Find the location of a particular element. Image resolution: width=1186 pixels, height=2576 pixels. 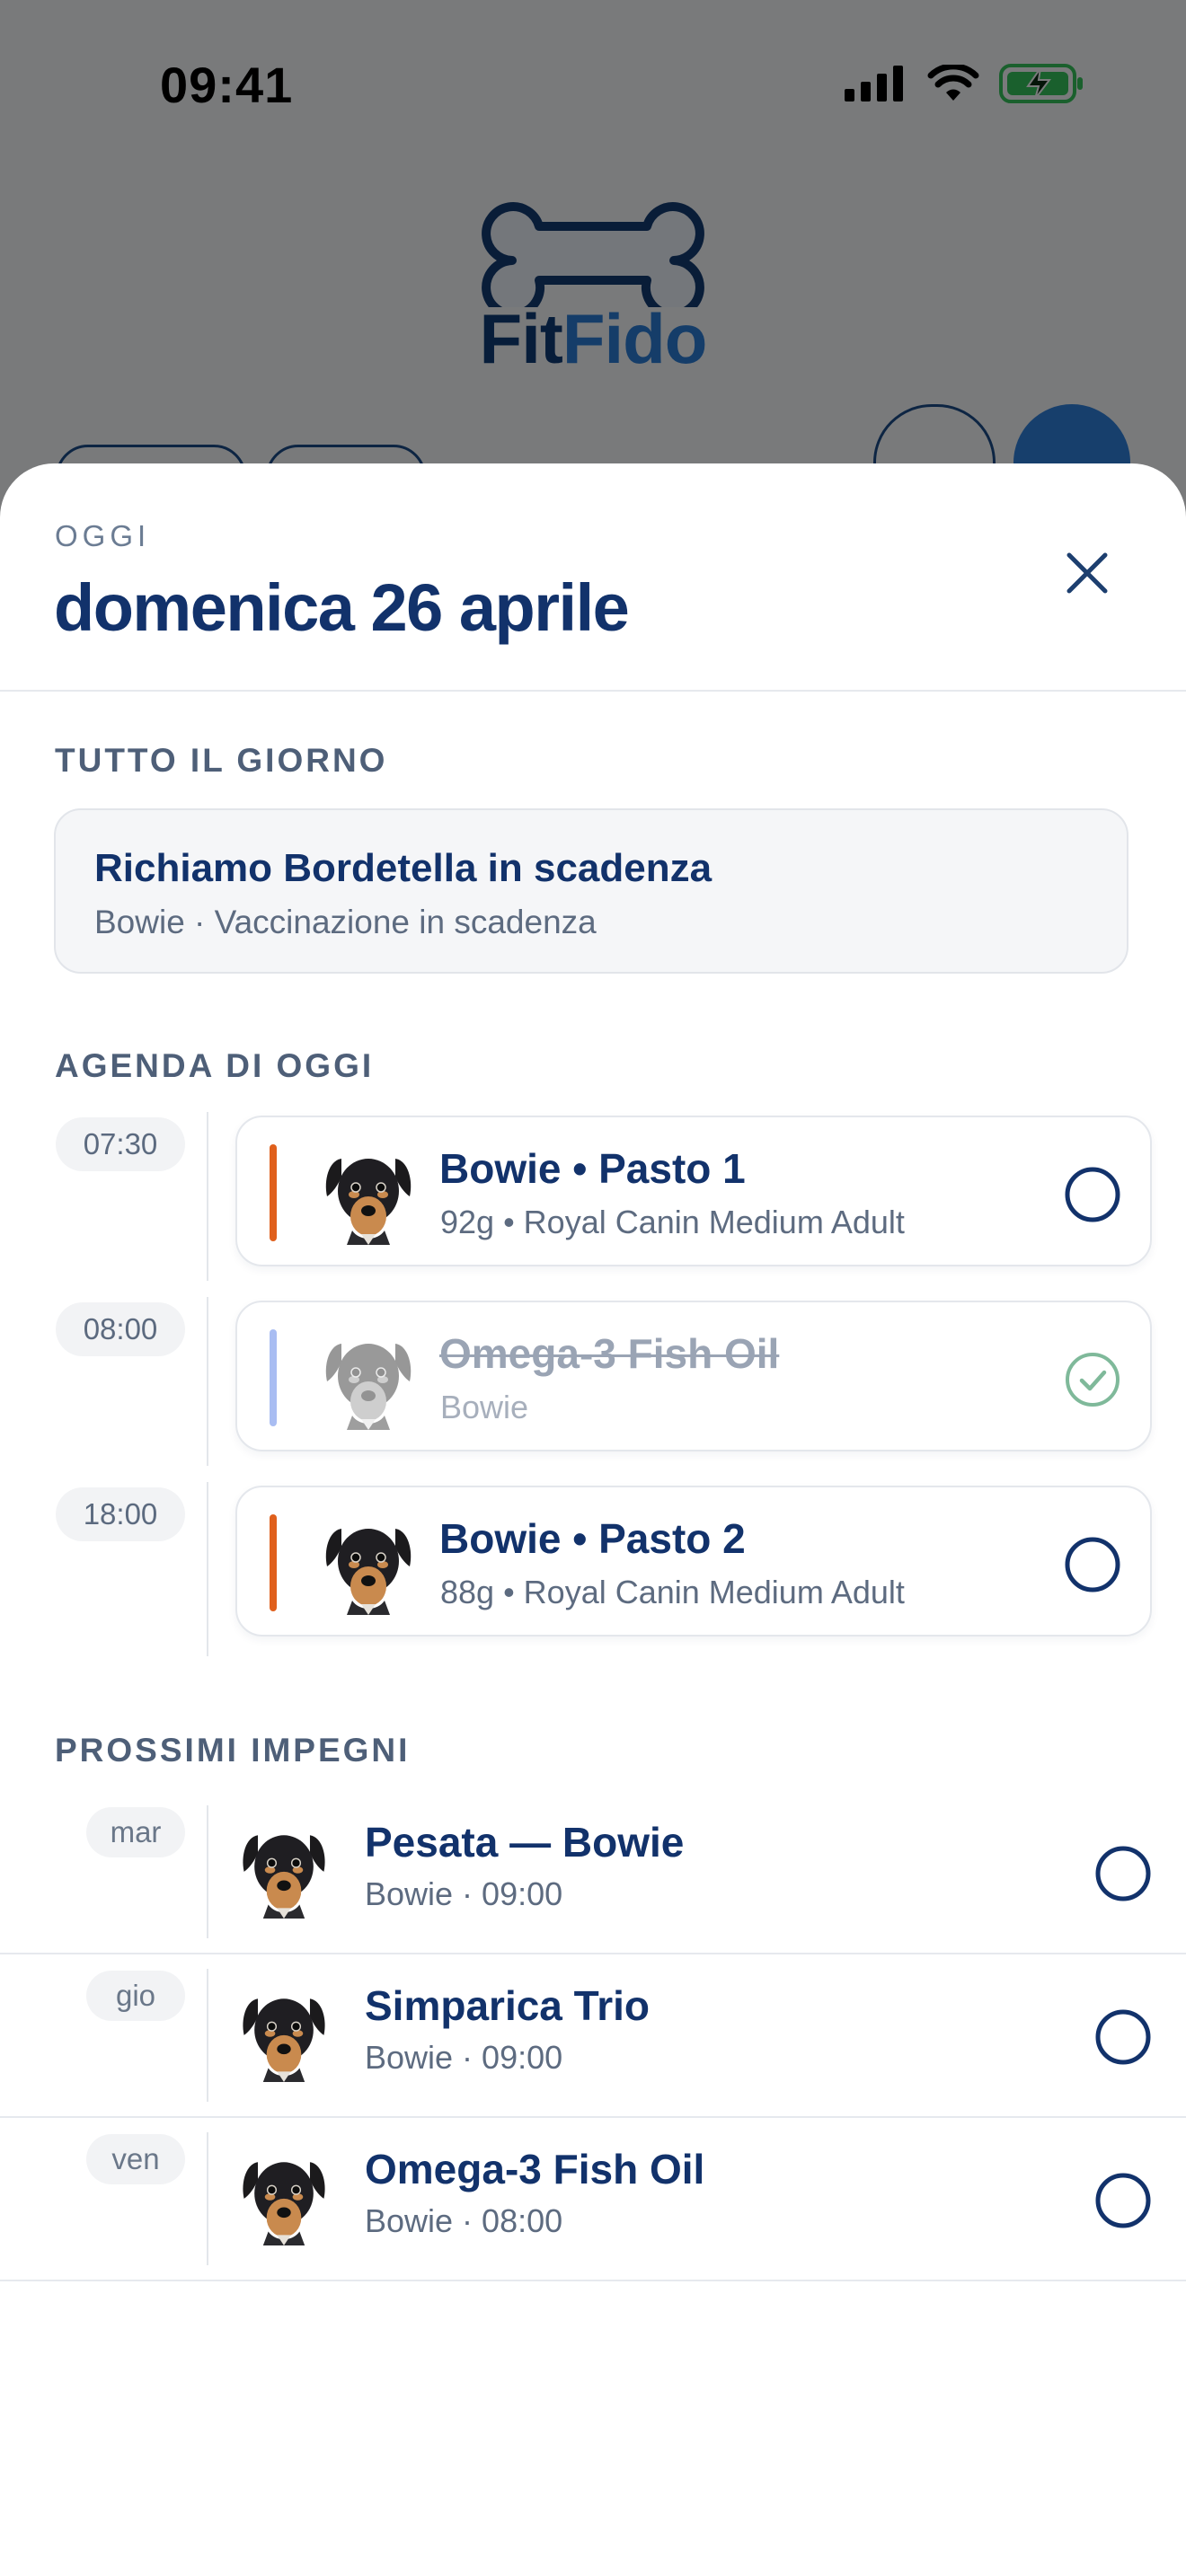

upcoming-day: gio is located at coordinates (135, 1996).